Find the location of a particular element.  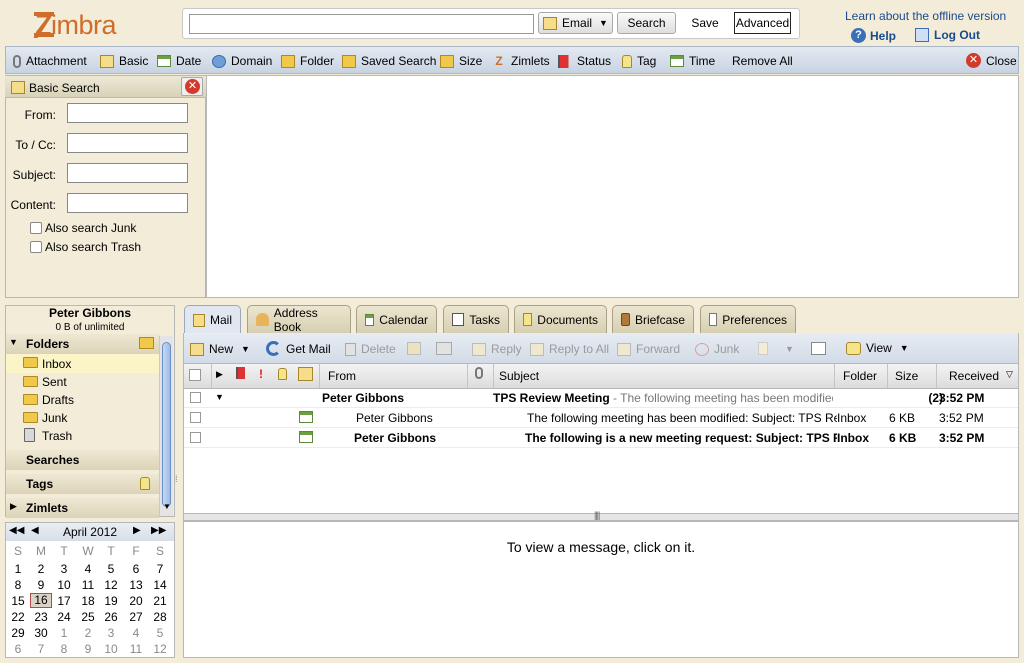

search-junk-checkbox is located at coordinates (36, 228).